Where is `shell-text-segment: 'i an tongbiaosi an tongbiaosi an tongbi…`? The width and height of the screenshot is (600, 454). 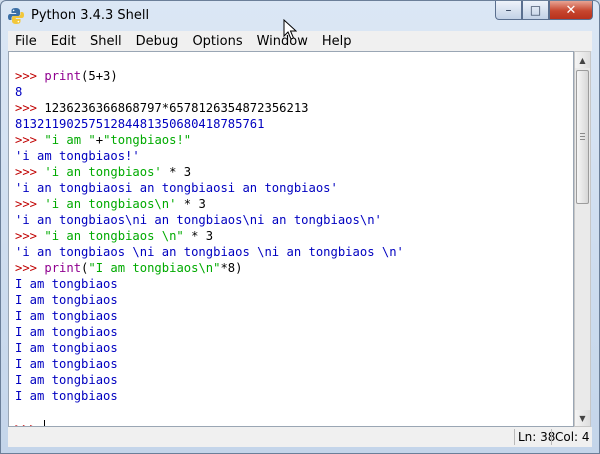 shell-text-segment: 'i an tongbiaosi an tongbiaosi an tongbi… is located at coordinates (176, 188).